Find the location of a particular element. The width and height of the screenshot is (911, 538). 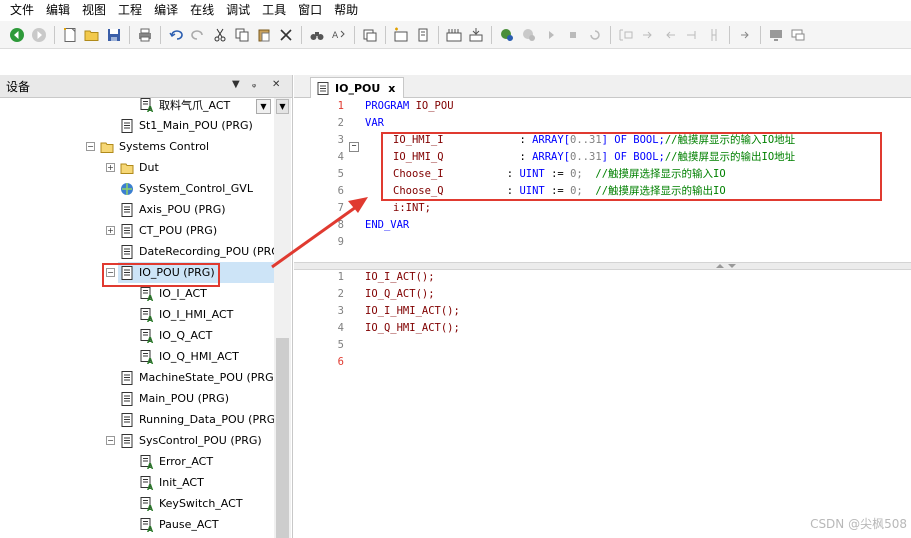

watermark: CSDN @尖枫508 is located at coordinates (858, 524).